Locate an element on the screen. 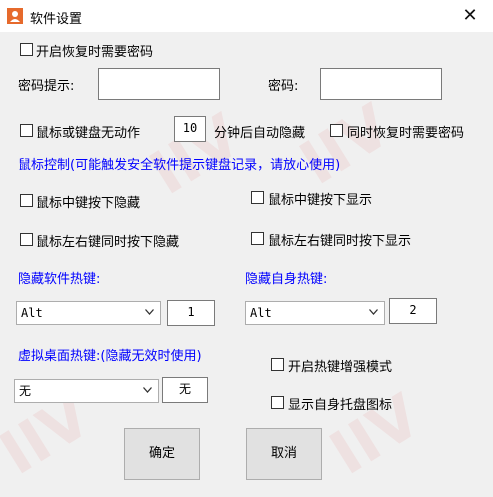 Image resolution: width=493 pixels, height=497 pixels. hide-app-modifier-value: Alt is located at coordinates (32, 313).